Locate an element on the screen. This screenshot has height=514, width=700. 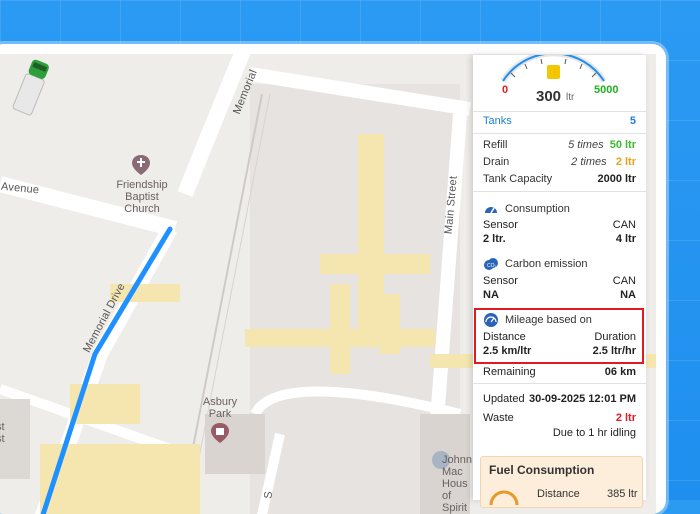
co2-cloud-icon: CO₂ is located at coordinates (491, 264).